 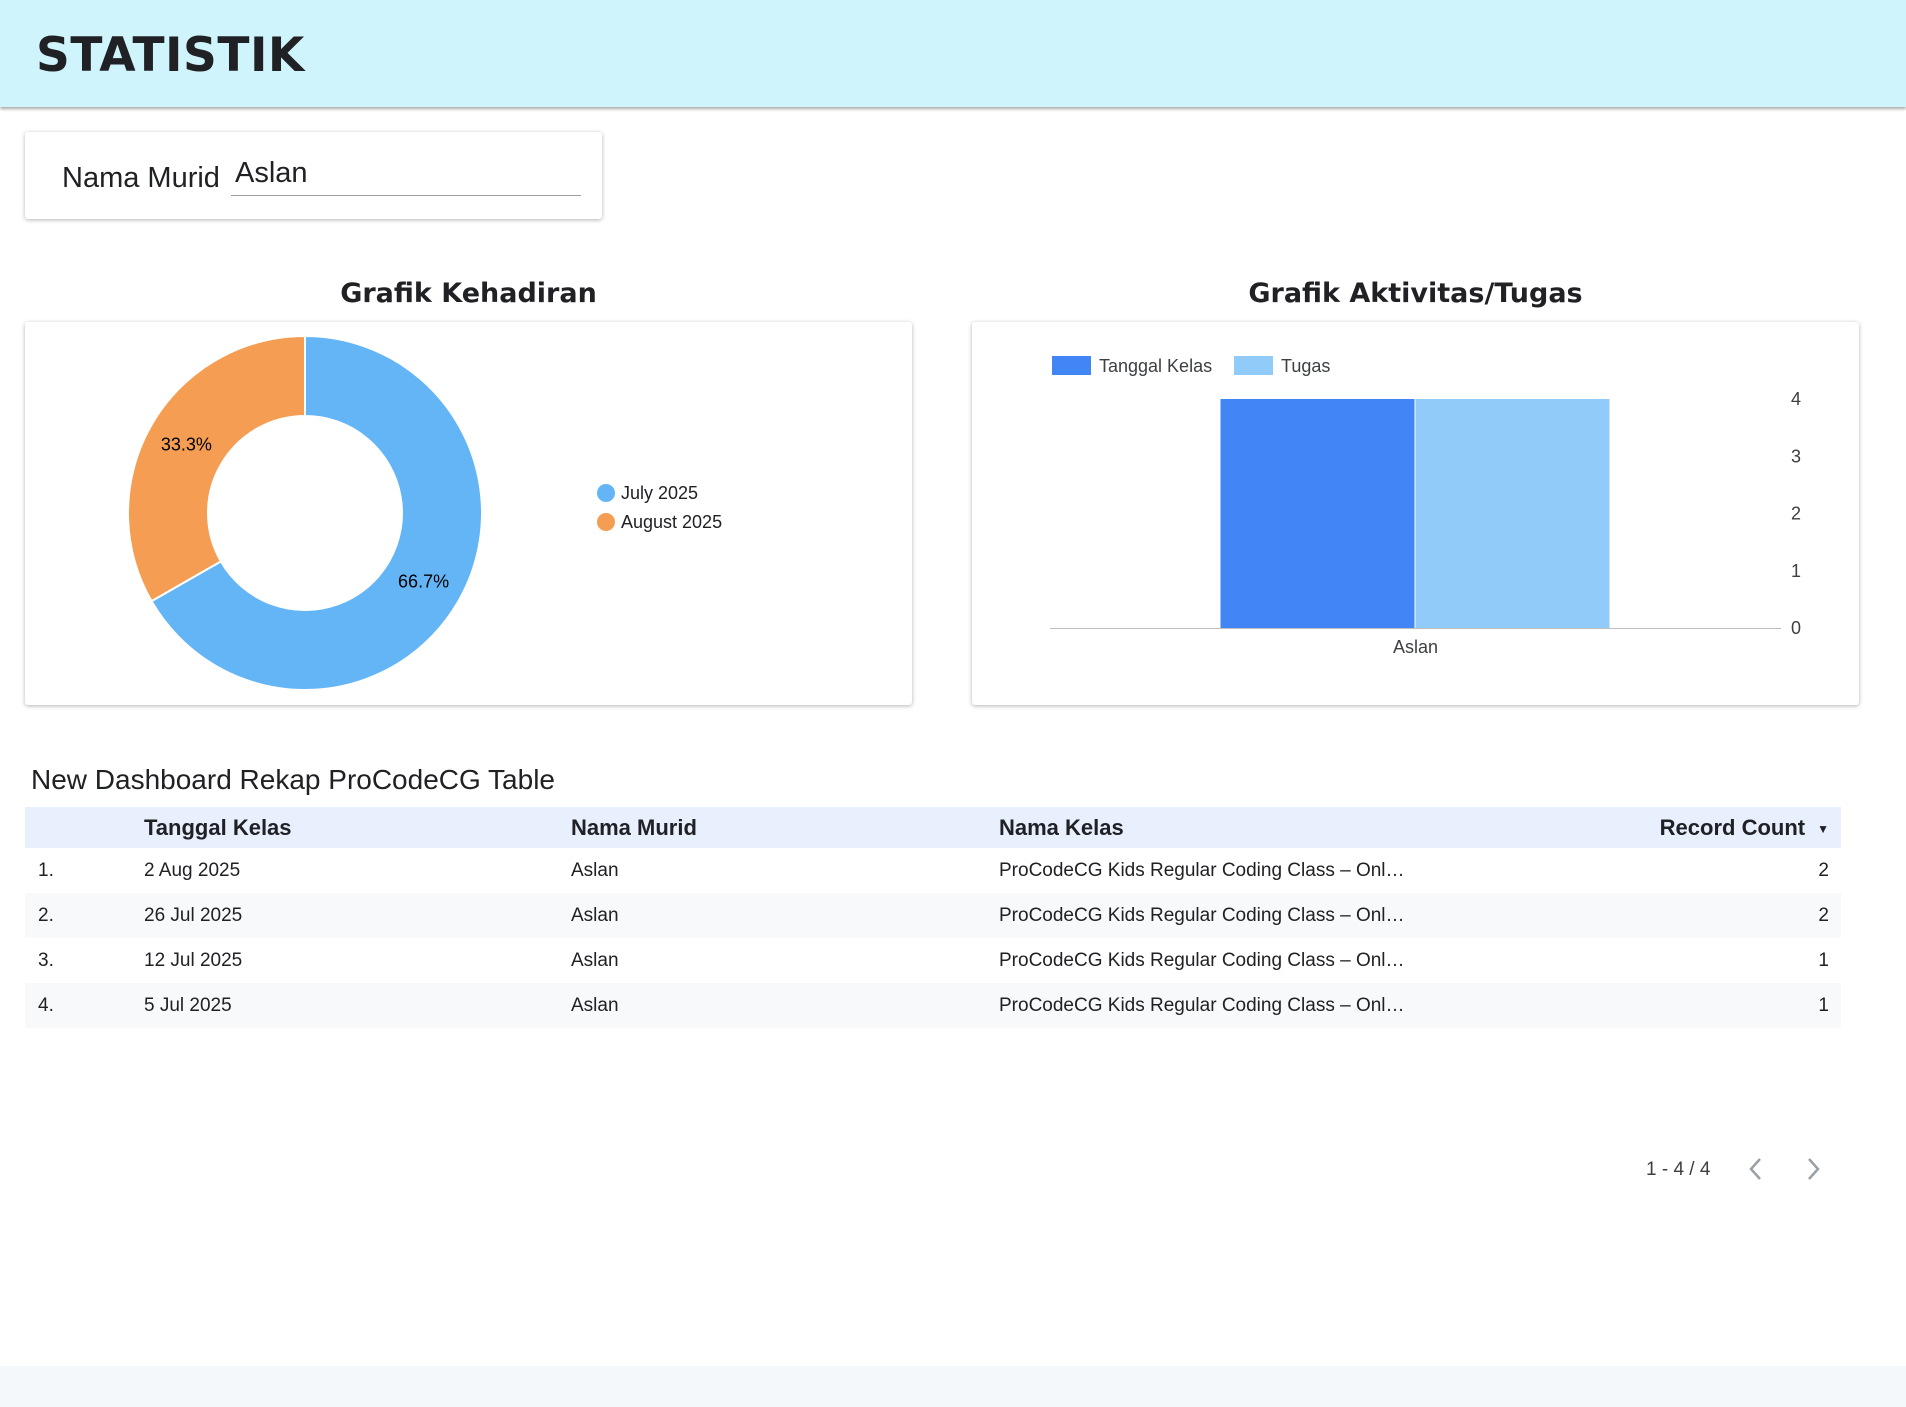 What do you see at coordinates (188, 1005) in the screenshot?
I see `cell-tanggal-kelas: 5 Jul 2025` at bounding box center [188, 1005].